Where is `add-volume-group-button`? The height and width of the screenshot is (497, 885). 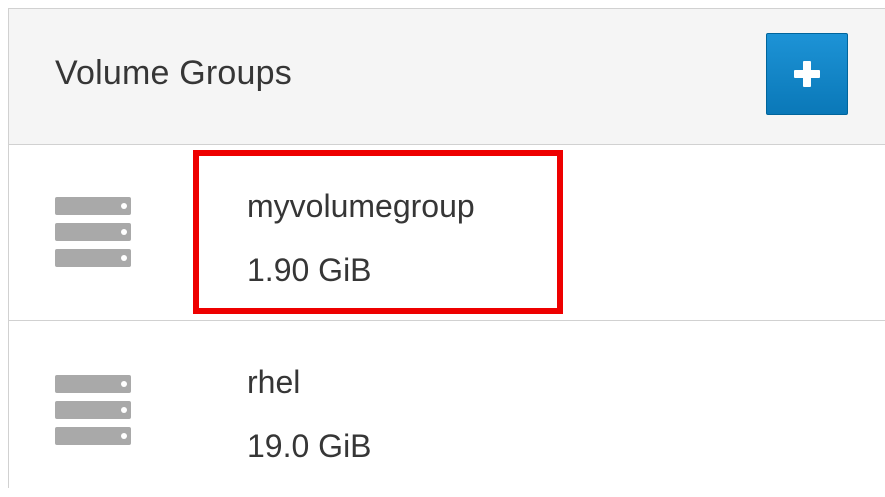 add-volume-group-button is located at coordinates (807, 74).